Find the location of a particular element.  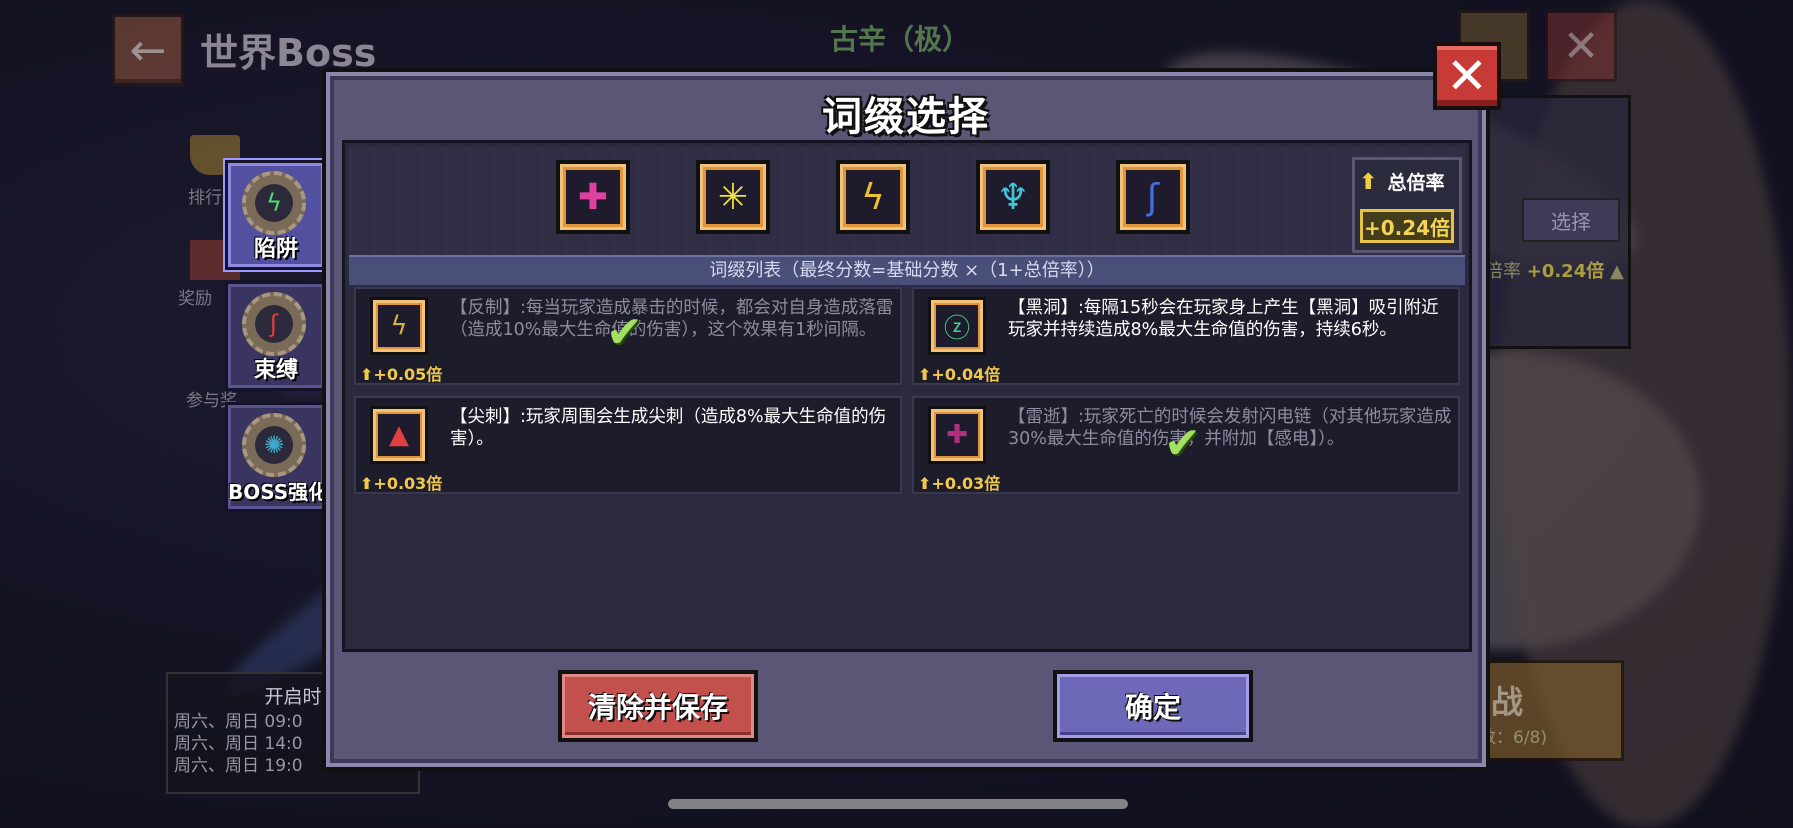

background-rate-value: +0.24倍 is located at coordinates (1565, 271).